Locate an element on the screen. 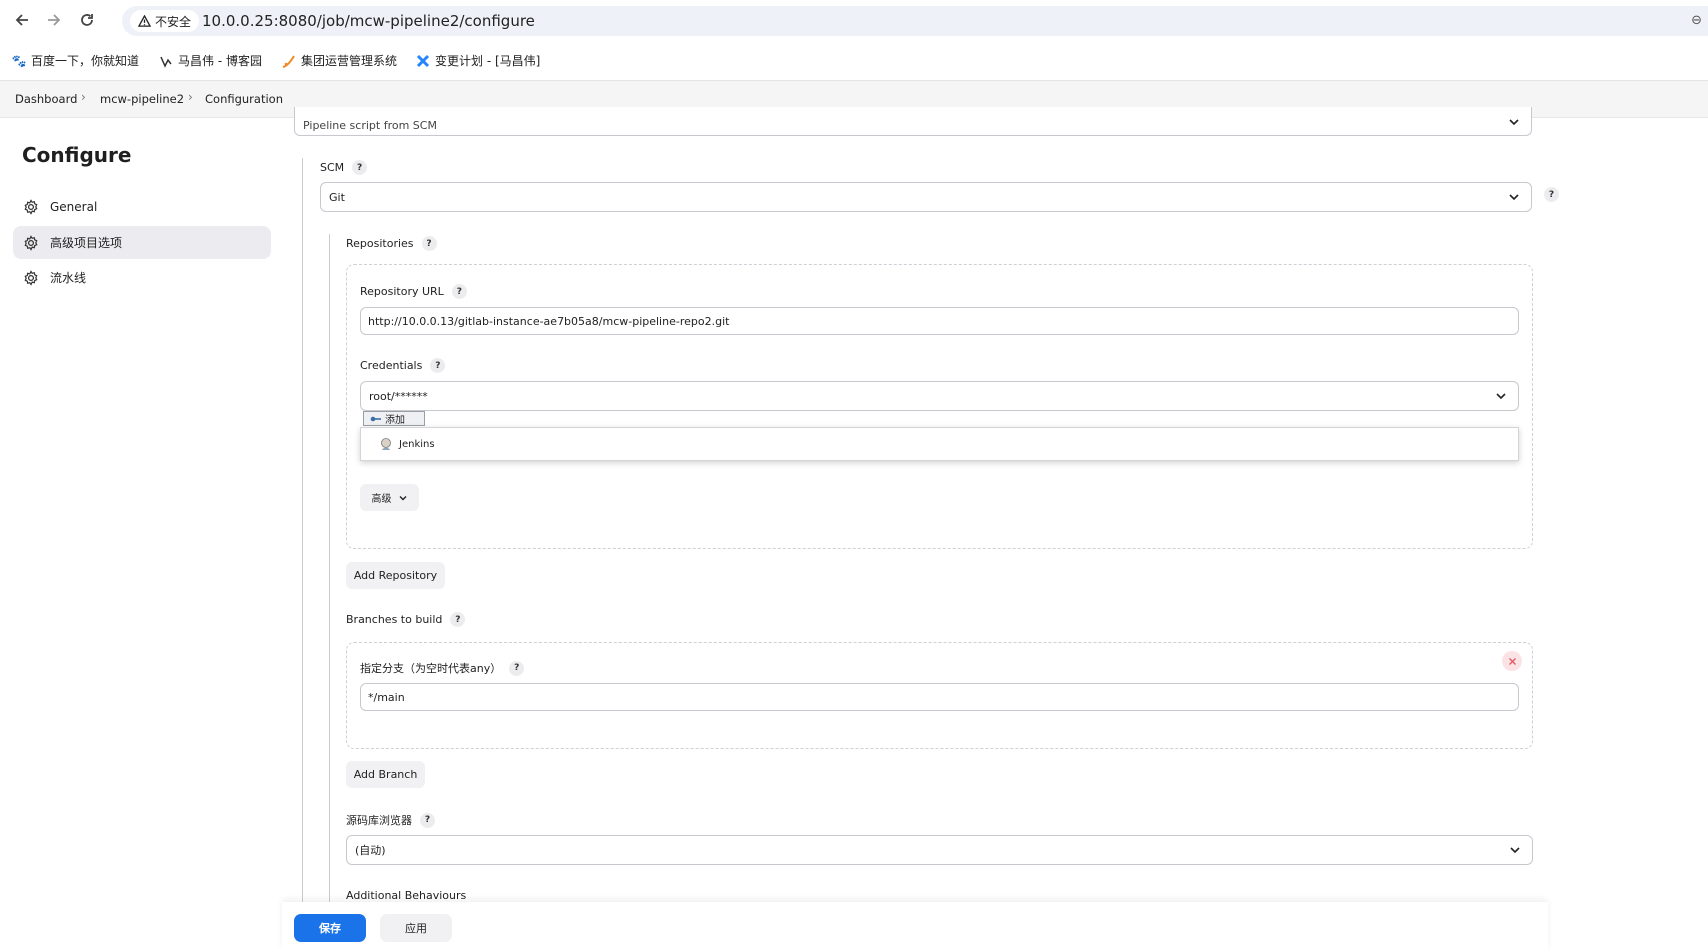  sidebar-item-label: 流水线 is located at coordinates (68, 278).